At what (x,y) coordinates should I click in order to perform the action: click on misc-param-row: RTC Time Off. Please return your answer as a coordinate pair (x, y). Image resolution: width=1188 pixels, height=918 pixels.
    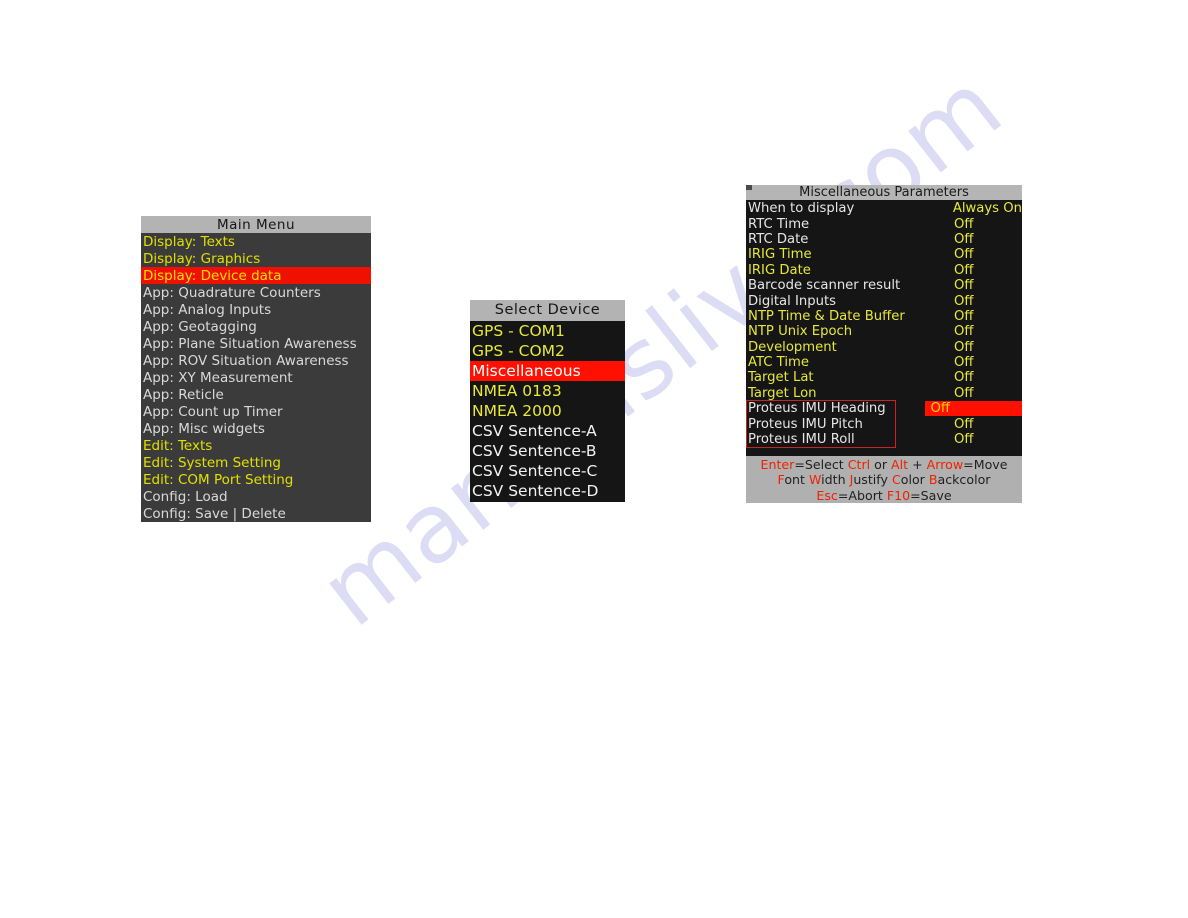
    Looking at the image, I should click on (884, 224).